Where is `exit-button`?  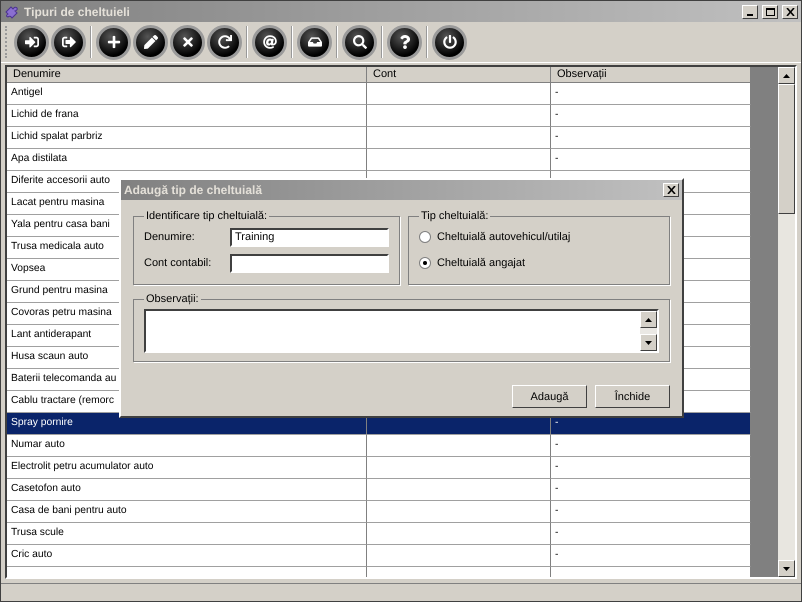 exit-button is located at coordinates (68, 42).